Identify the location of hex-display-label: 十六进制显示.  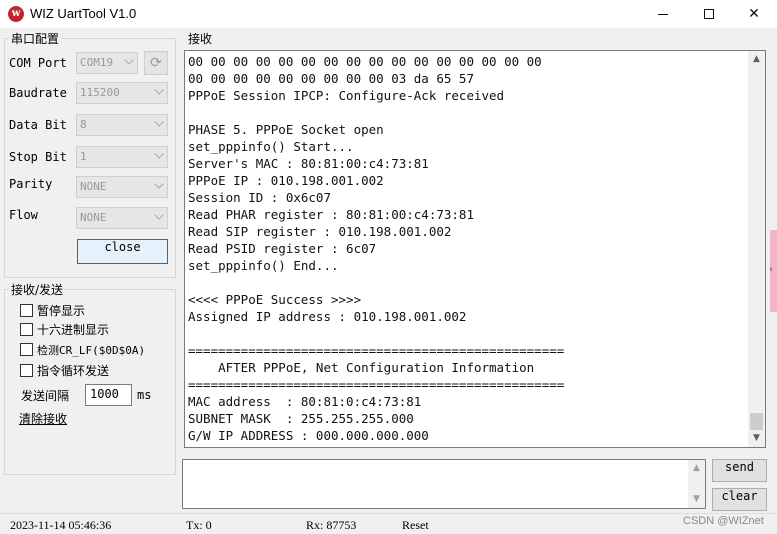
(73, 330).